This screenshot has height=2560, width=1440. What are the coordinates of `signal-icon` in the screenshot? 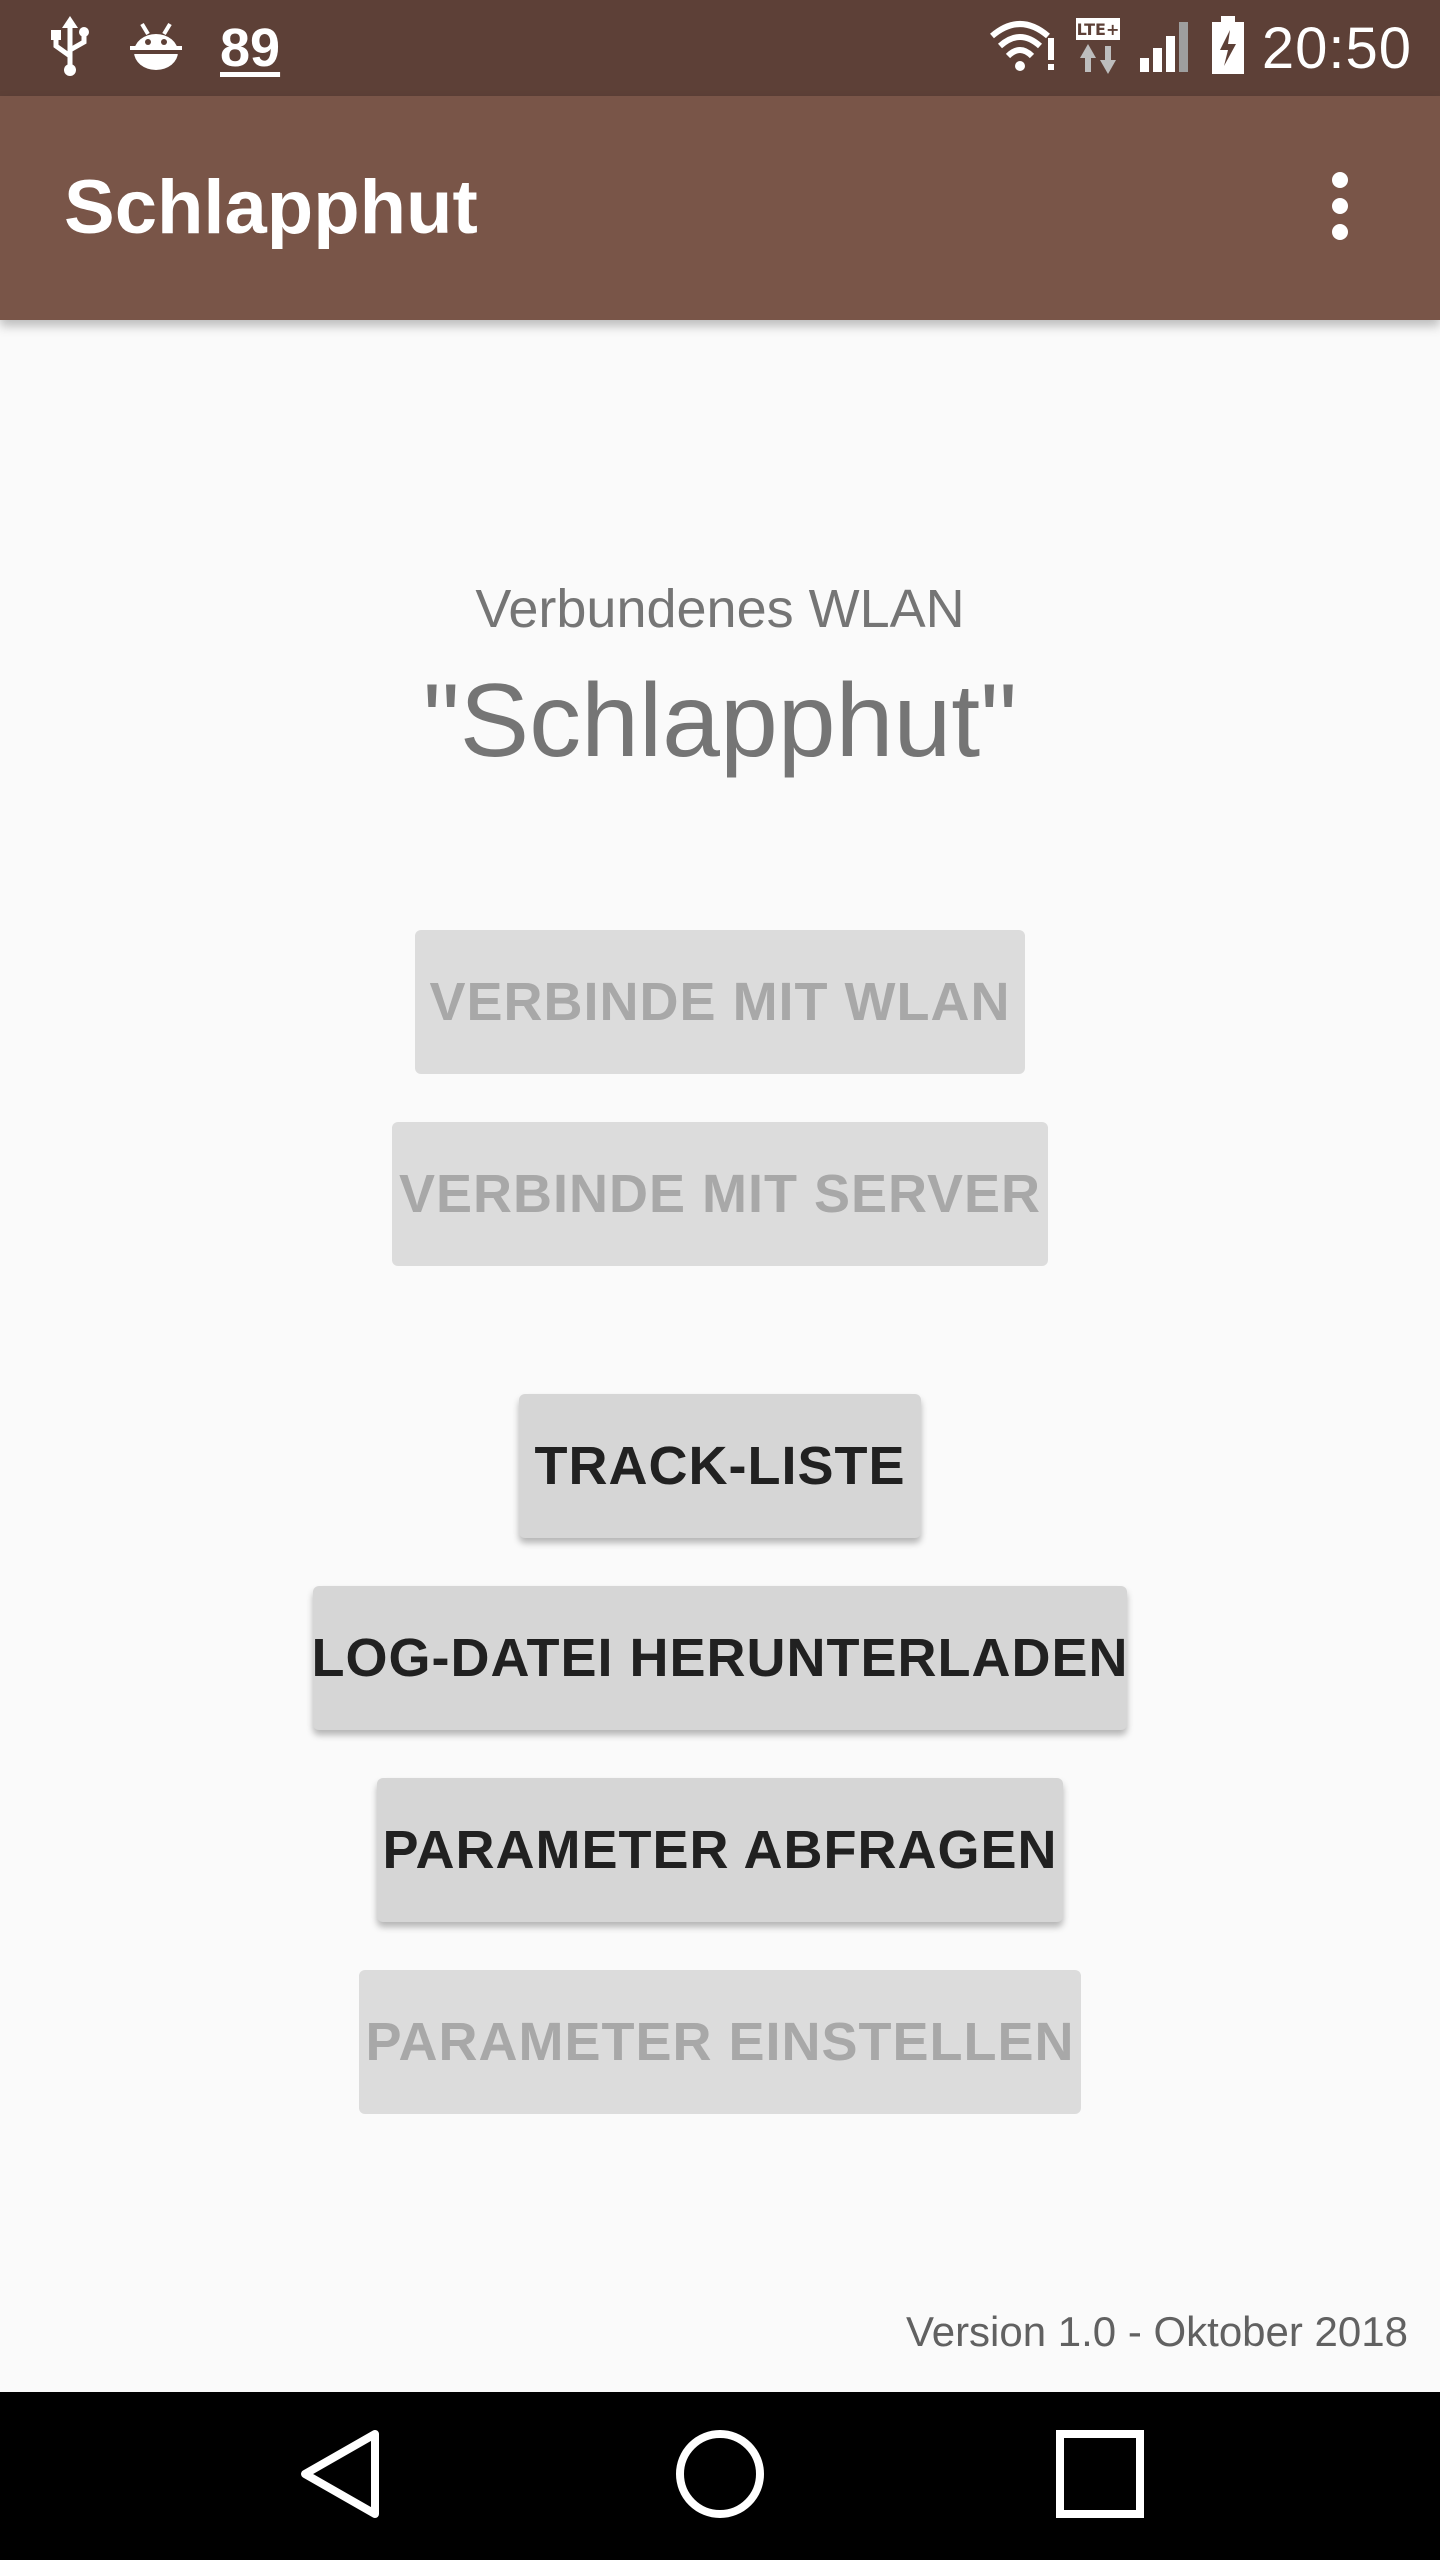 It's located at (1166, 48).